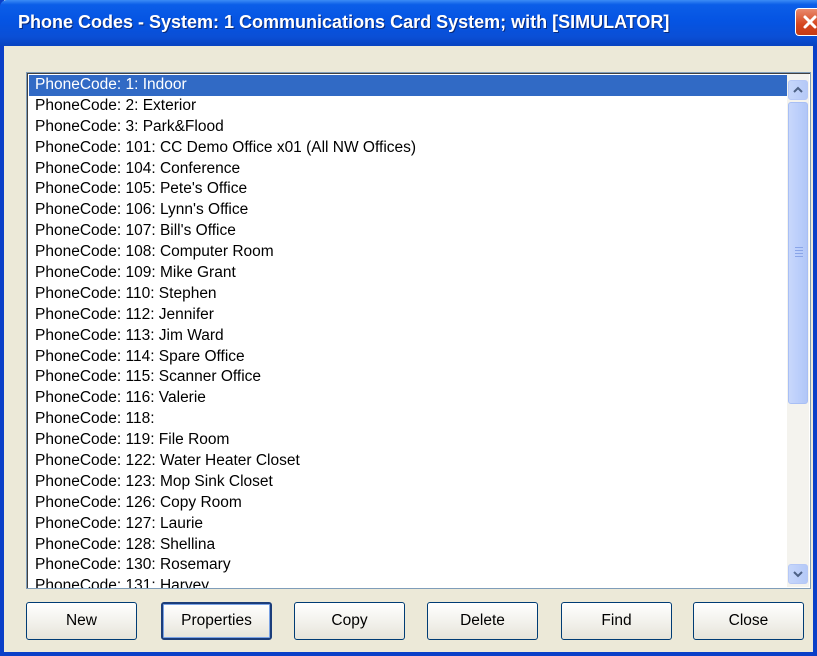 The width and height of the screenshot is (817, 656). What do you see at coordinates (408, 85) in the screenshot?
I see `list-item: PhoneCode: 1: Indoor` at bounding box center [408, 85].